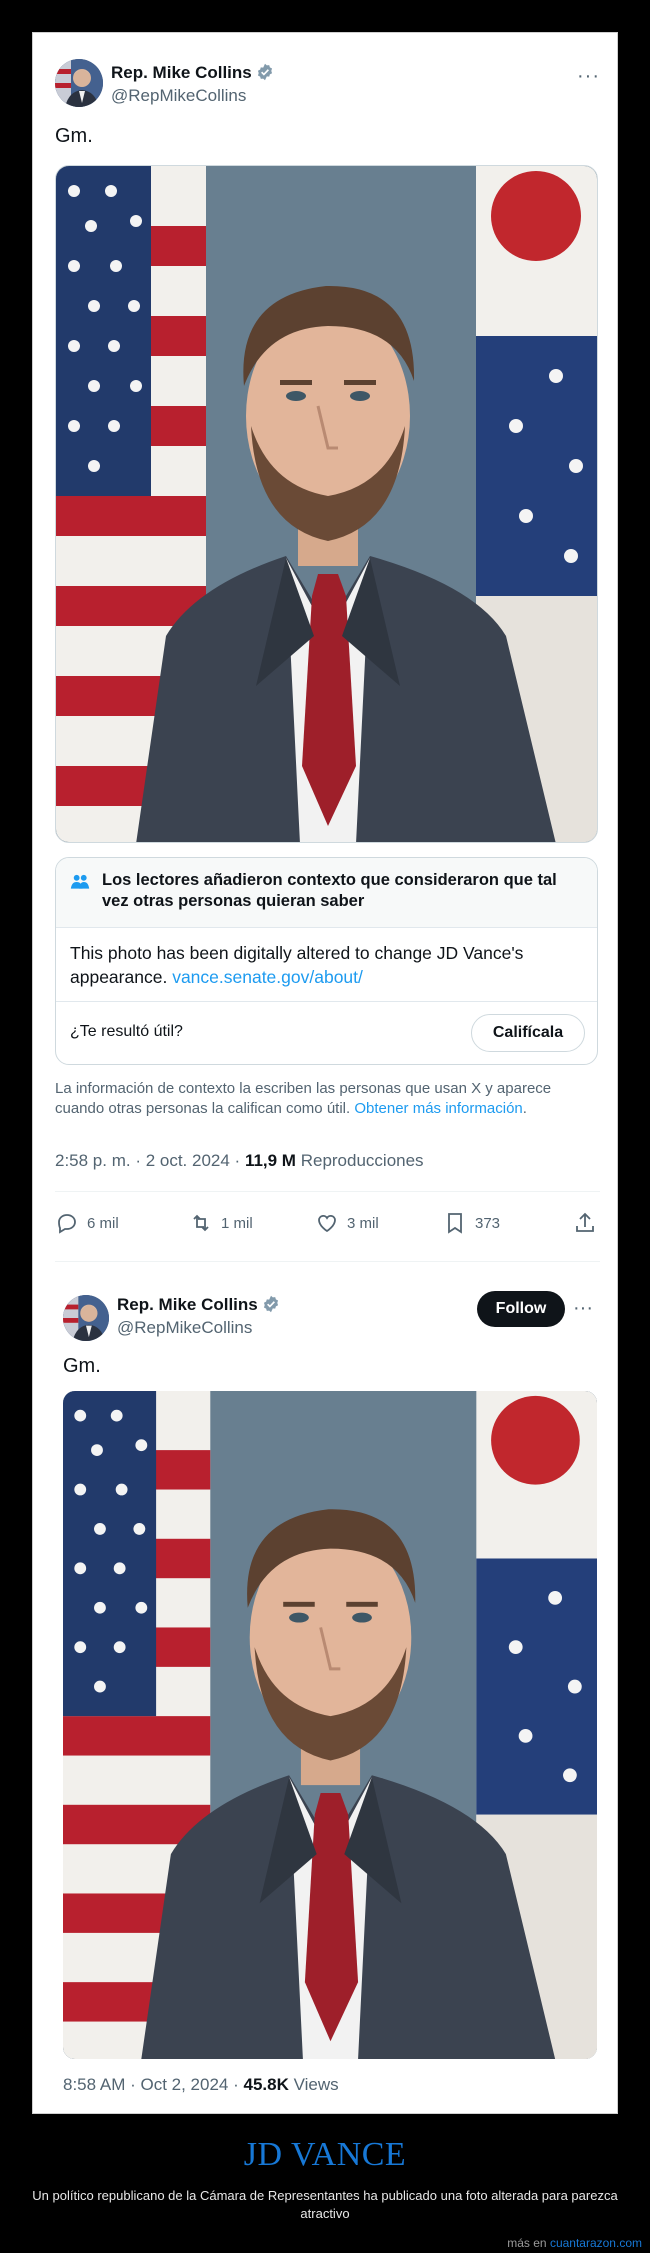  What do you see at coordinates (80, 881) in the screenshot?
I see `people-icon` at bounding box center [80, 881].